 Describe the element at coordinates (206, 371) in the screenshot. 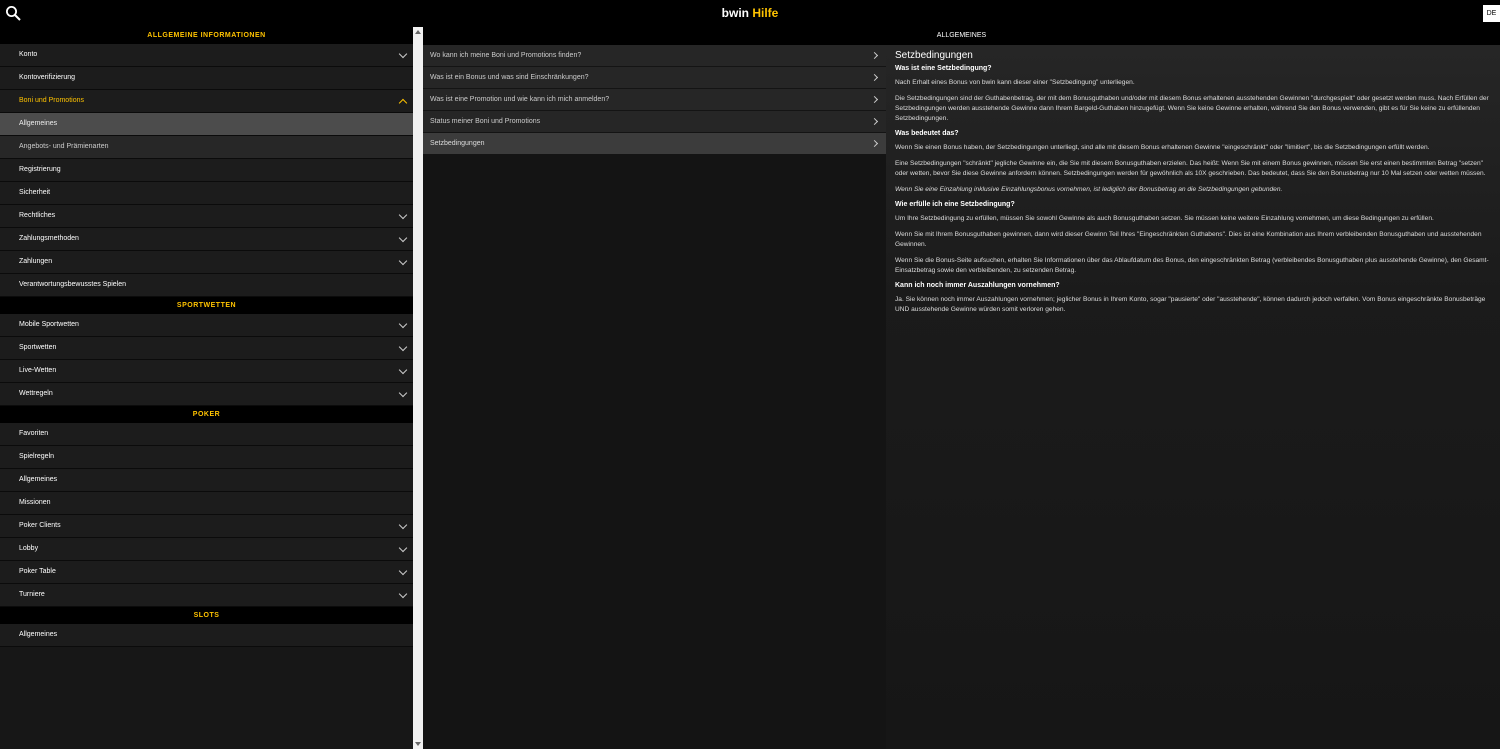

I see `sidebar-item-live-wetten: Live-Wetten` at that location.